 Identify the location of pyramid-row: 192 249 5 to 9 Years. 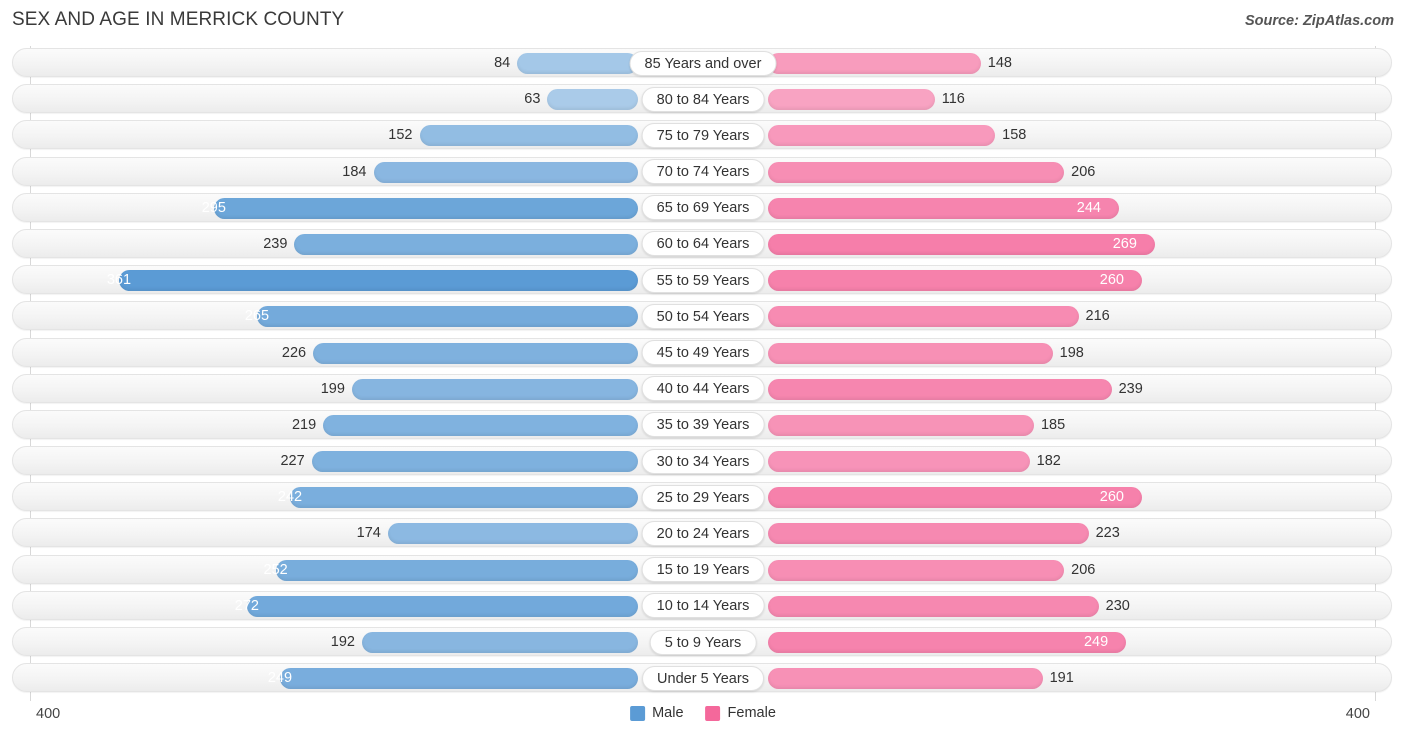
(703, 643).